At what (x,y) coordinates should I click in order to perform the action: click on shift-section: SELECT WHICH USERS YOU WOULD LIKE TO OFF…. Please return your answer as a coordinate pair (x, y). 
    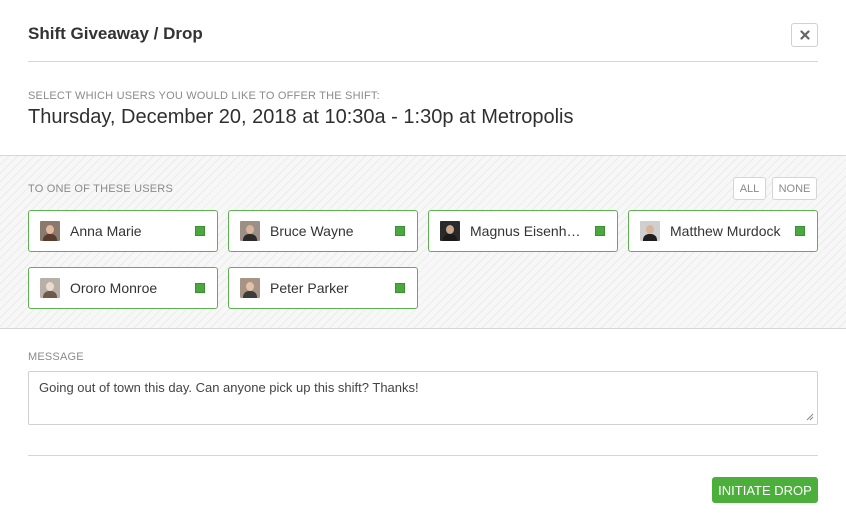
    Looking at the image, I should click on (423, 109).